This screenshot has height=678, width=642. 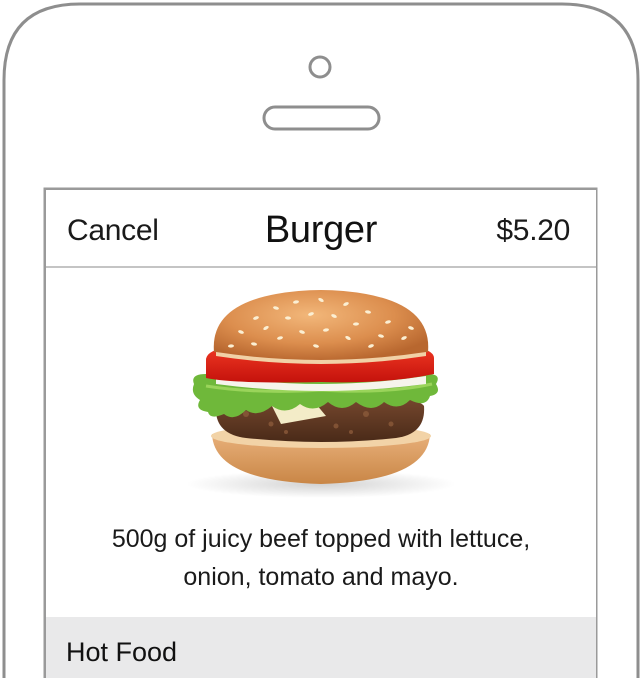 What do you see at coordinates (533, 230) in the screenshot?
I see `price-label: $5.20` at bounding box center [533, 230].